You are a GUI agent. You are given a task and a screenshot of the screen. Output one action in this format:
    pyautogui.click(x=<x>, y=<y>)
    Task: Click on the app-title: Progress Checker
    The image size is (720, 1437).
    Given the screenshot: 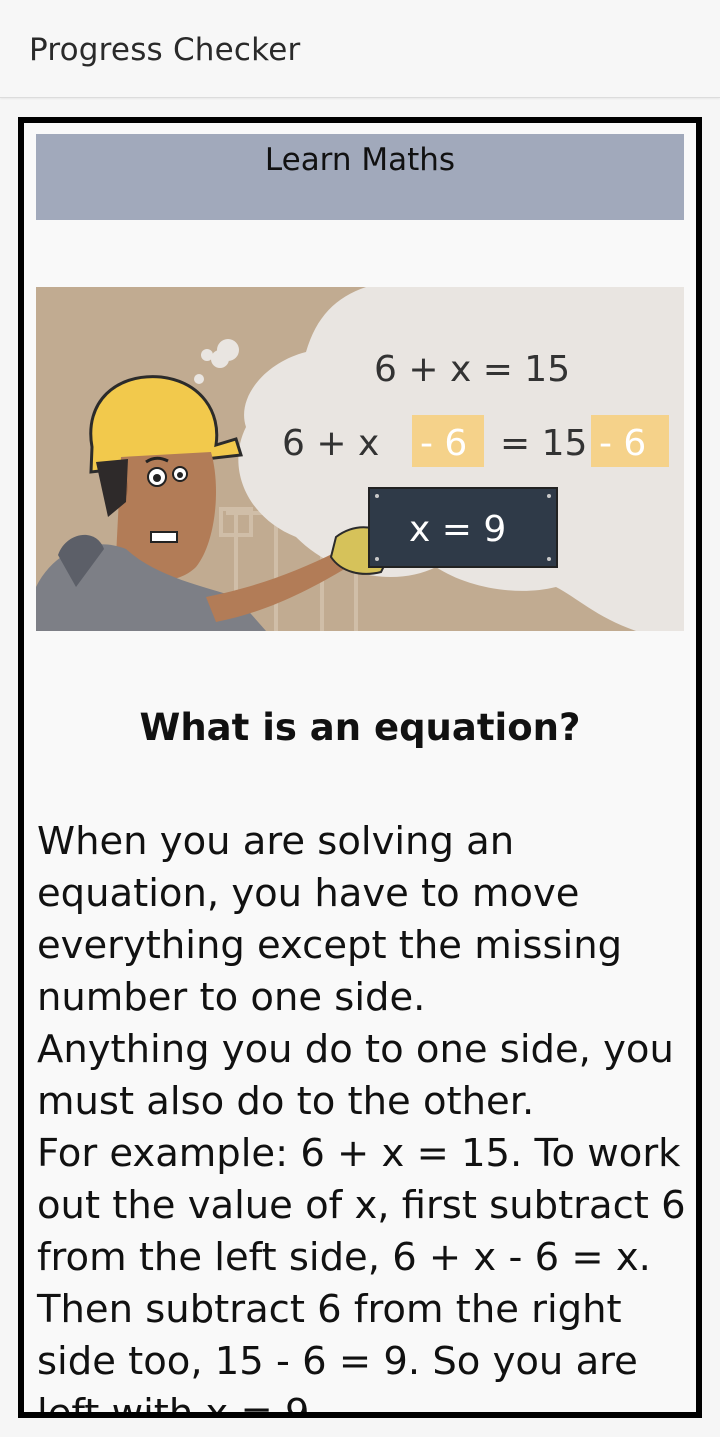 What is the action you would take?
    pyautogui.click(x=165, y=50)
    